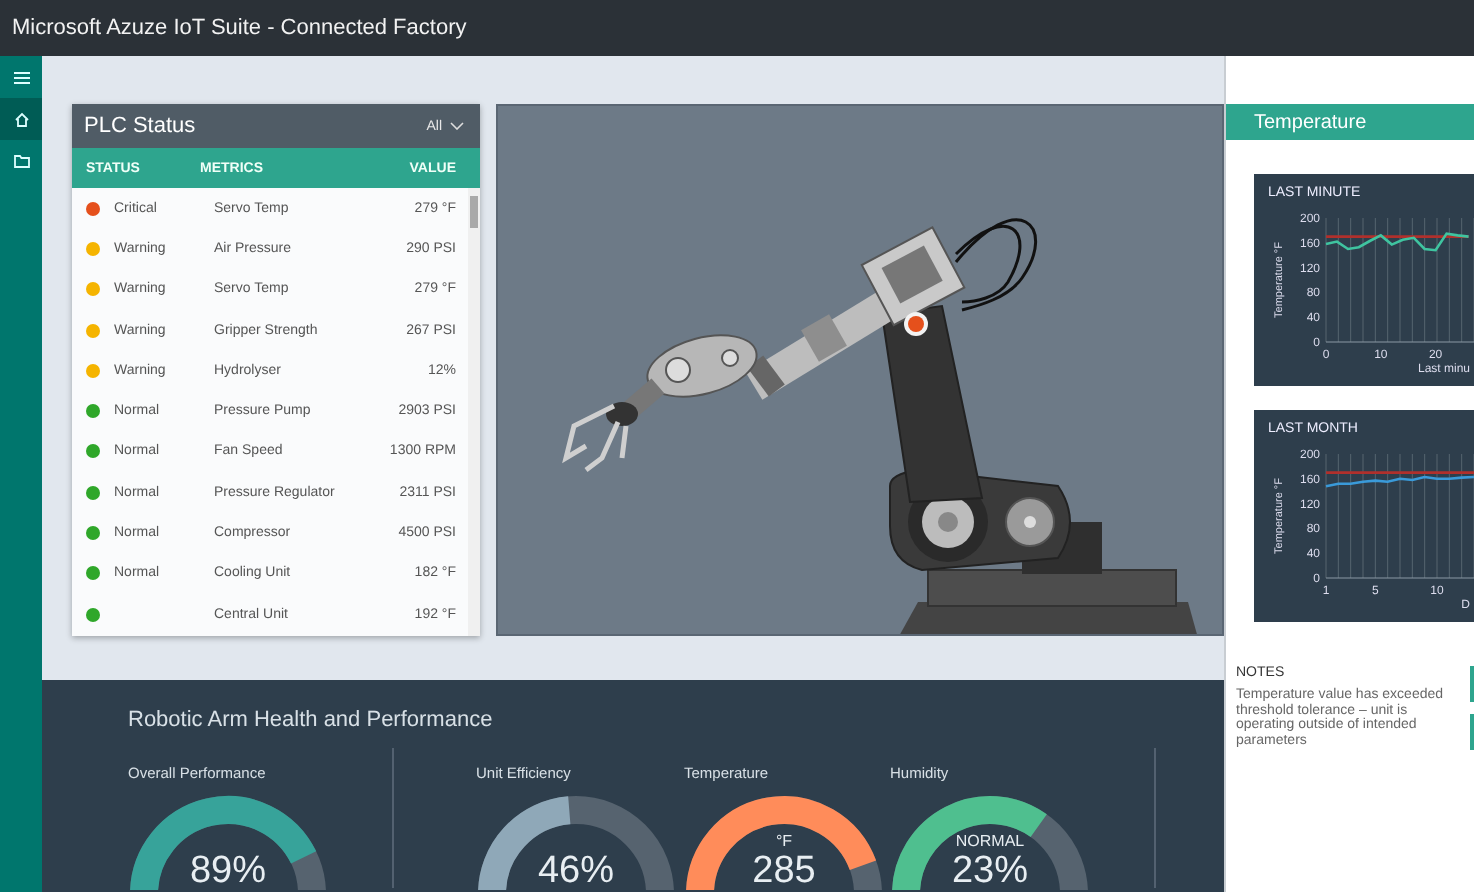 The width and height of the screenshot is (1474, 892). I want to click on card-title: PLC Status, so click(140, 126).